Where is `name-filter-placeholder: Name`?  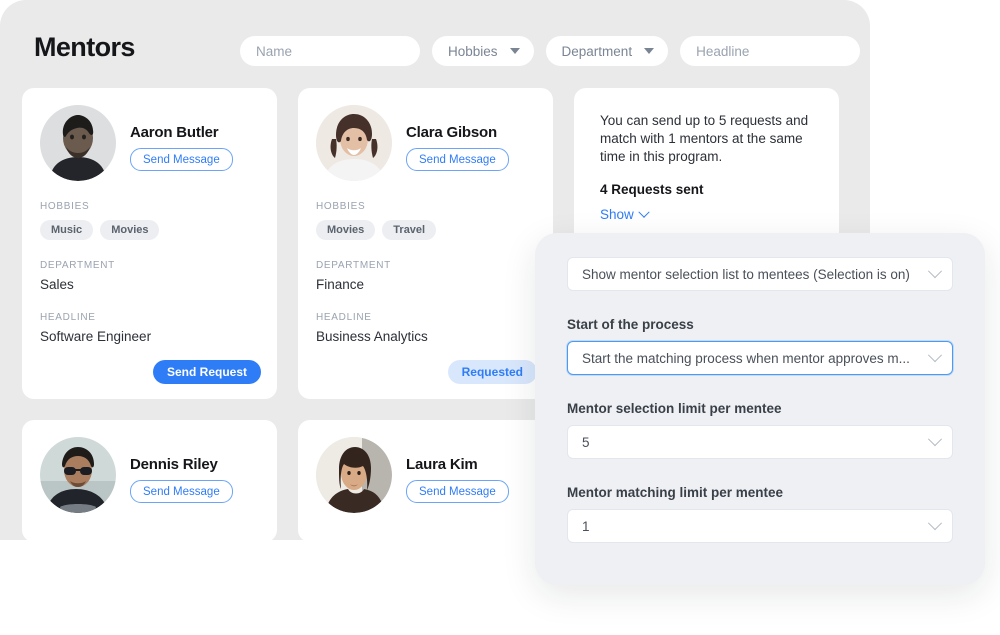 name-filter-placeholder: Name is located at coordinates (274, 51).